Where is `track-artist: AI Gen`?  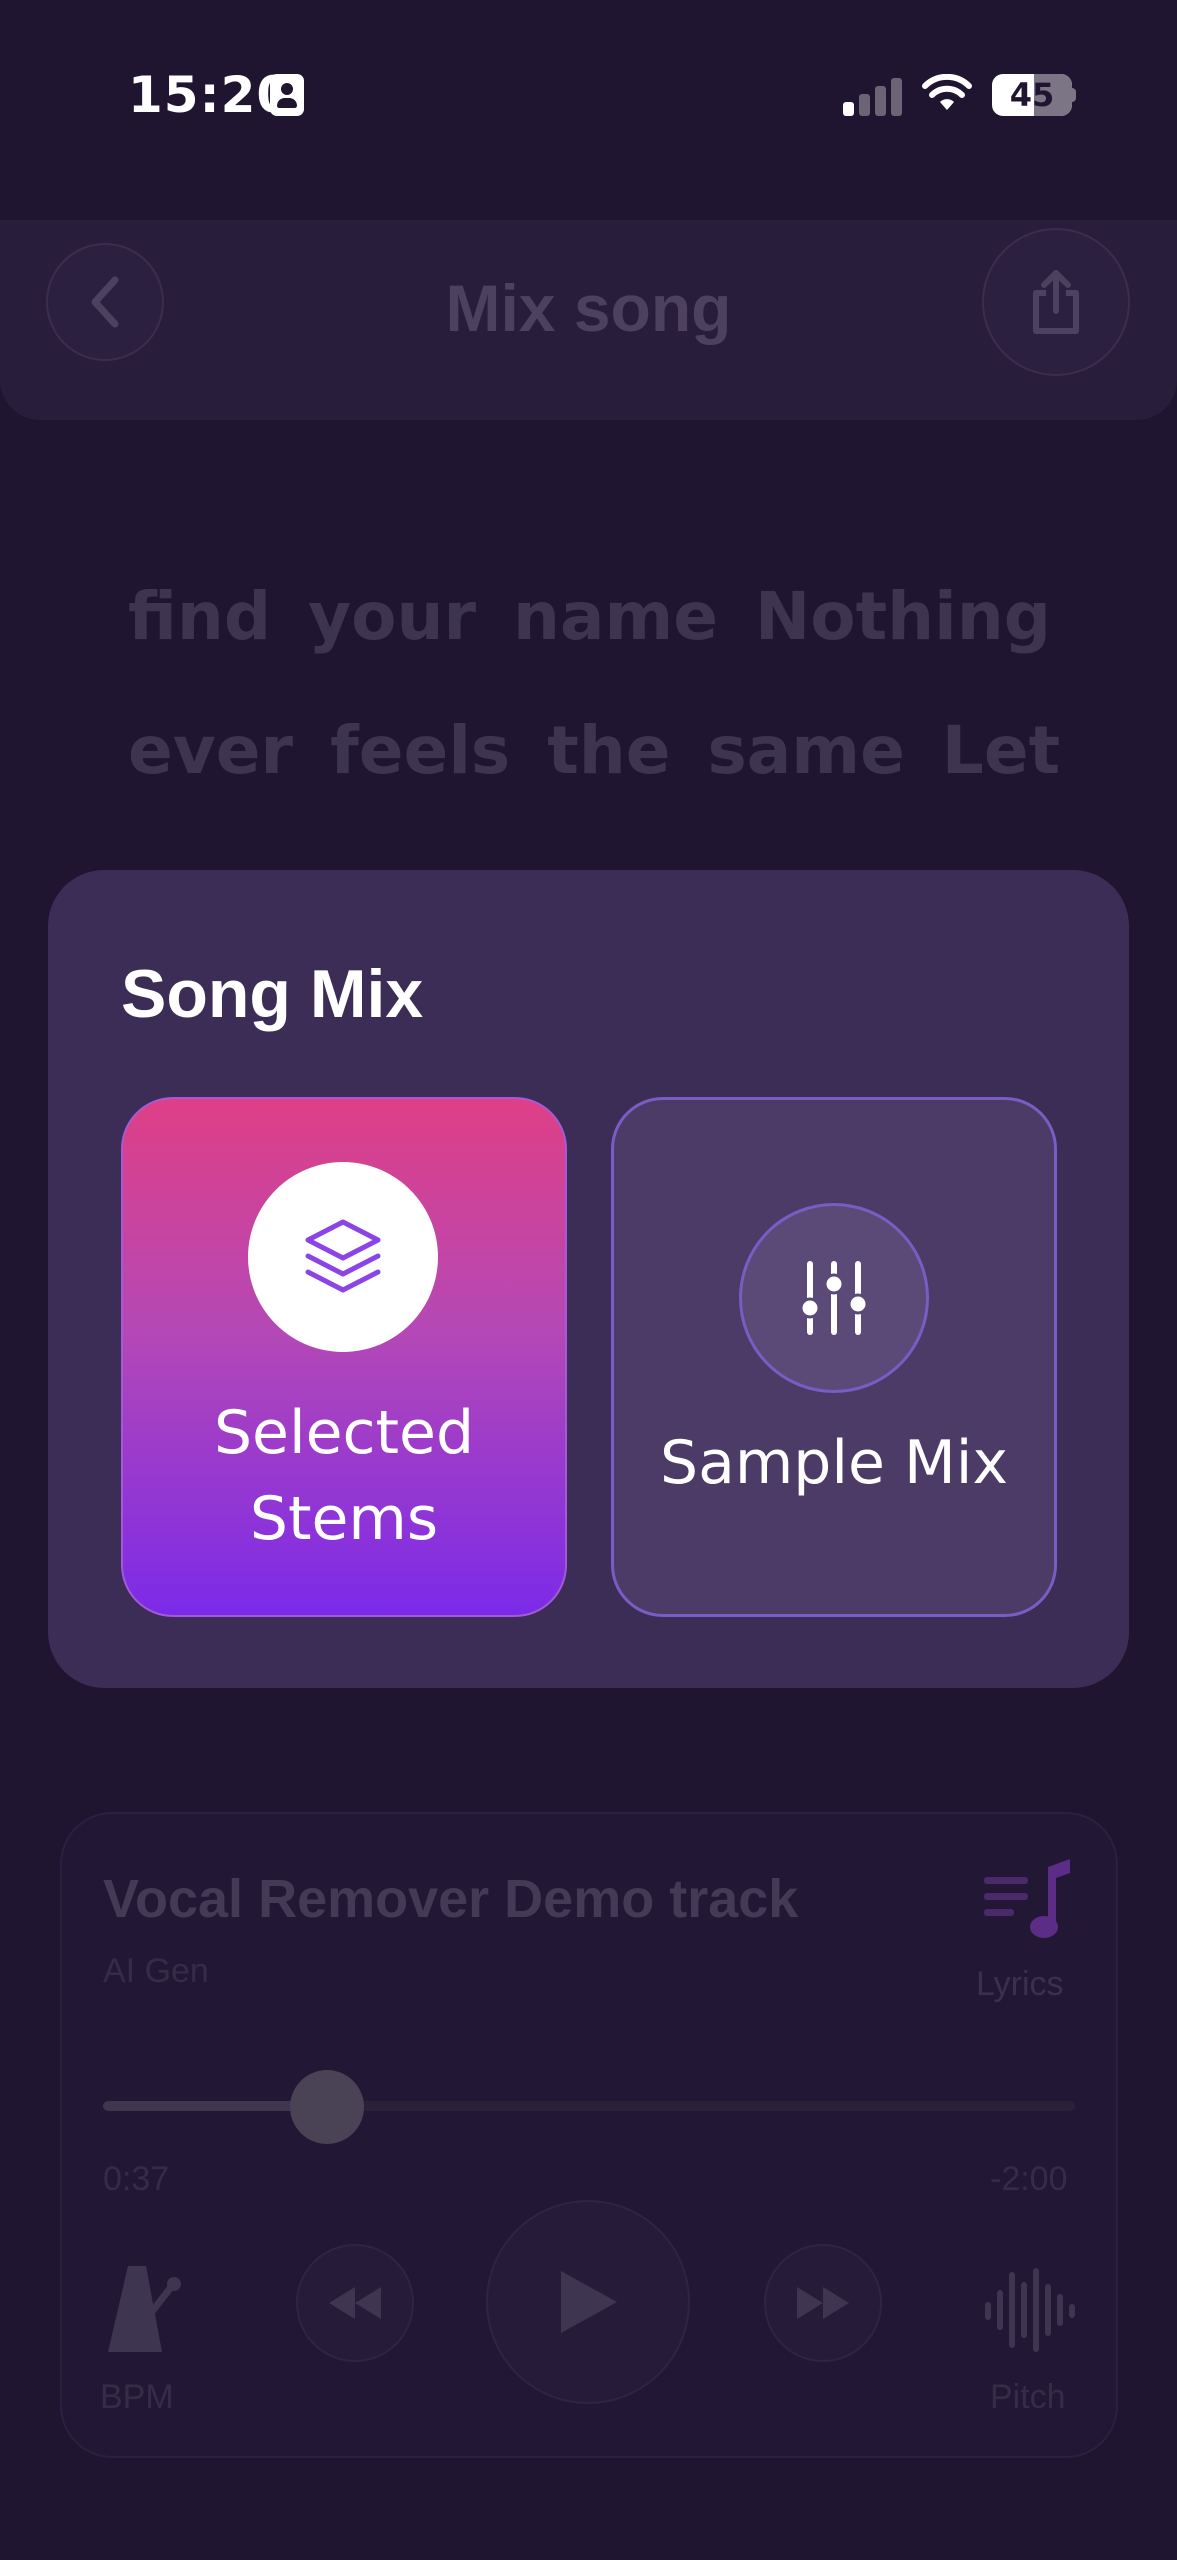
track-artist: AI Gen is located at coordinates (156, 1971).